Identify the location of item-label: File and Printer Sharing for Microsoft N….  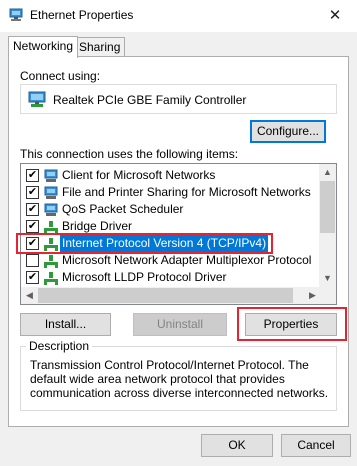
(186, 192).